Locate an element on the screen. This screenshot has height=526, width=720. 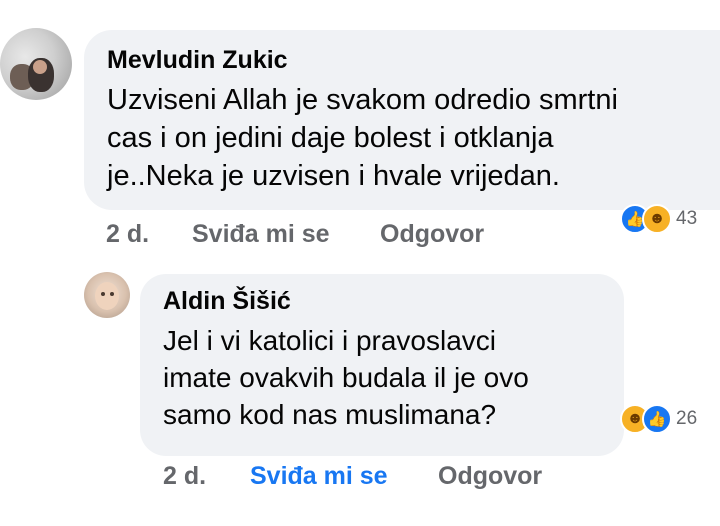
comment-author: Aldin Šišić is located at coordinates (227, 301).